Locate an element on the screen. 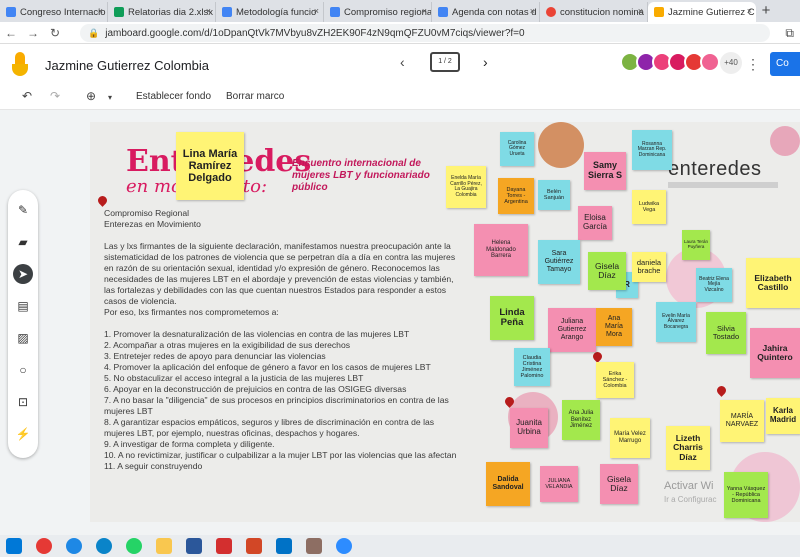  sticky-note: Dalida Sandoval is located at coordinates (508, 484).